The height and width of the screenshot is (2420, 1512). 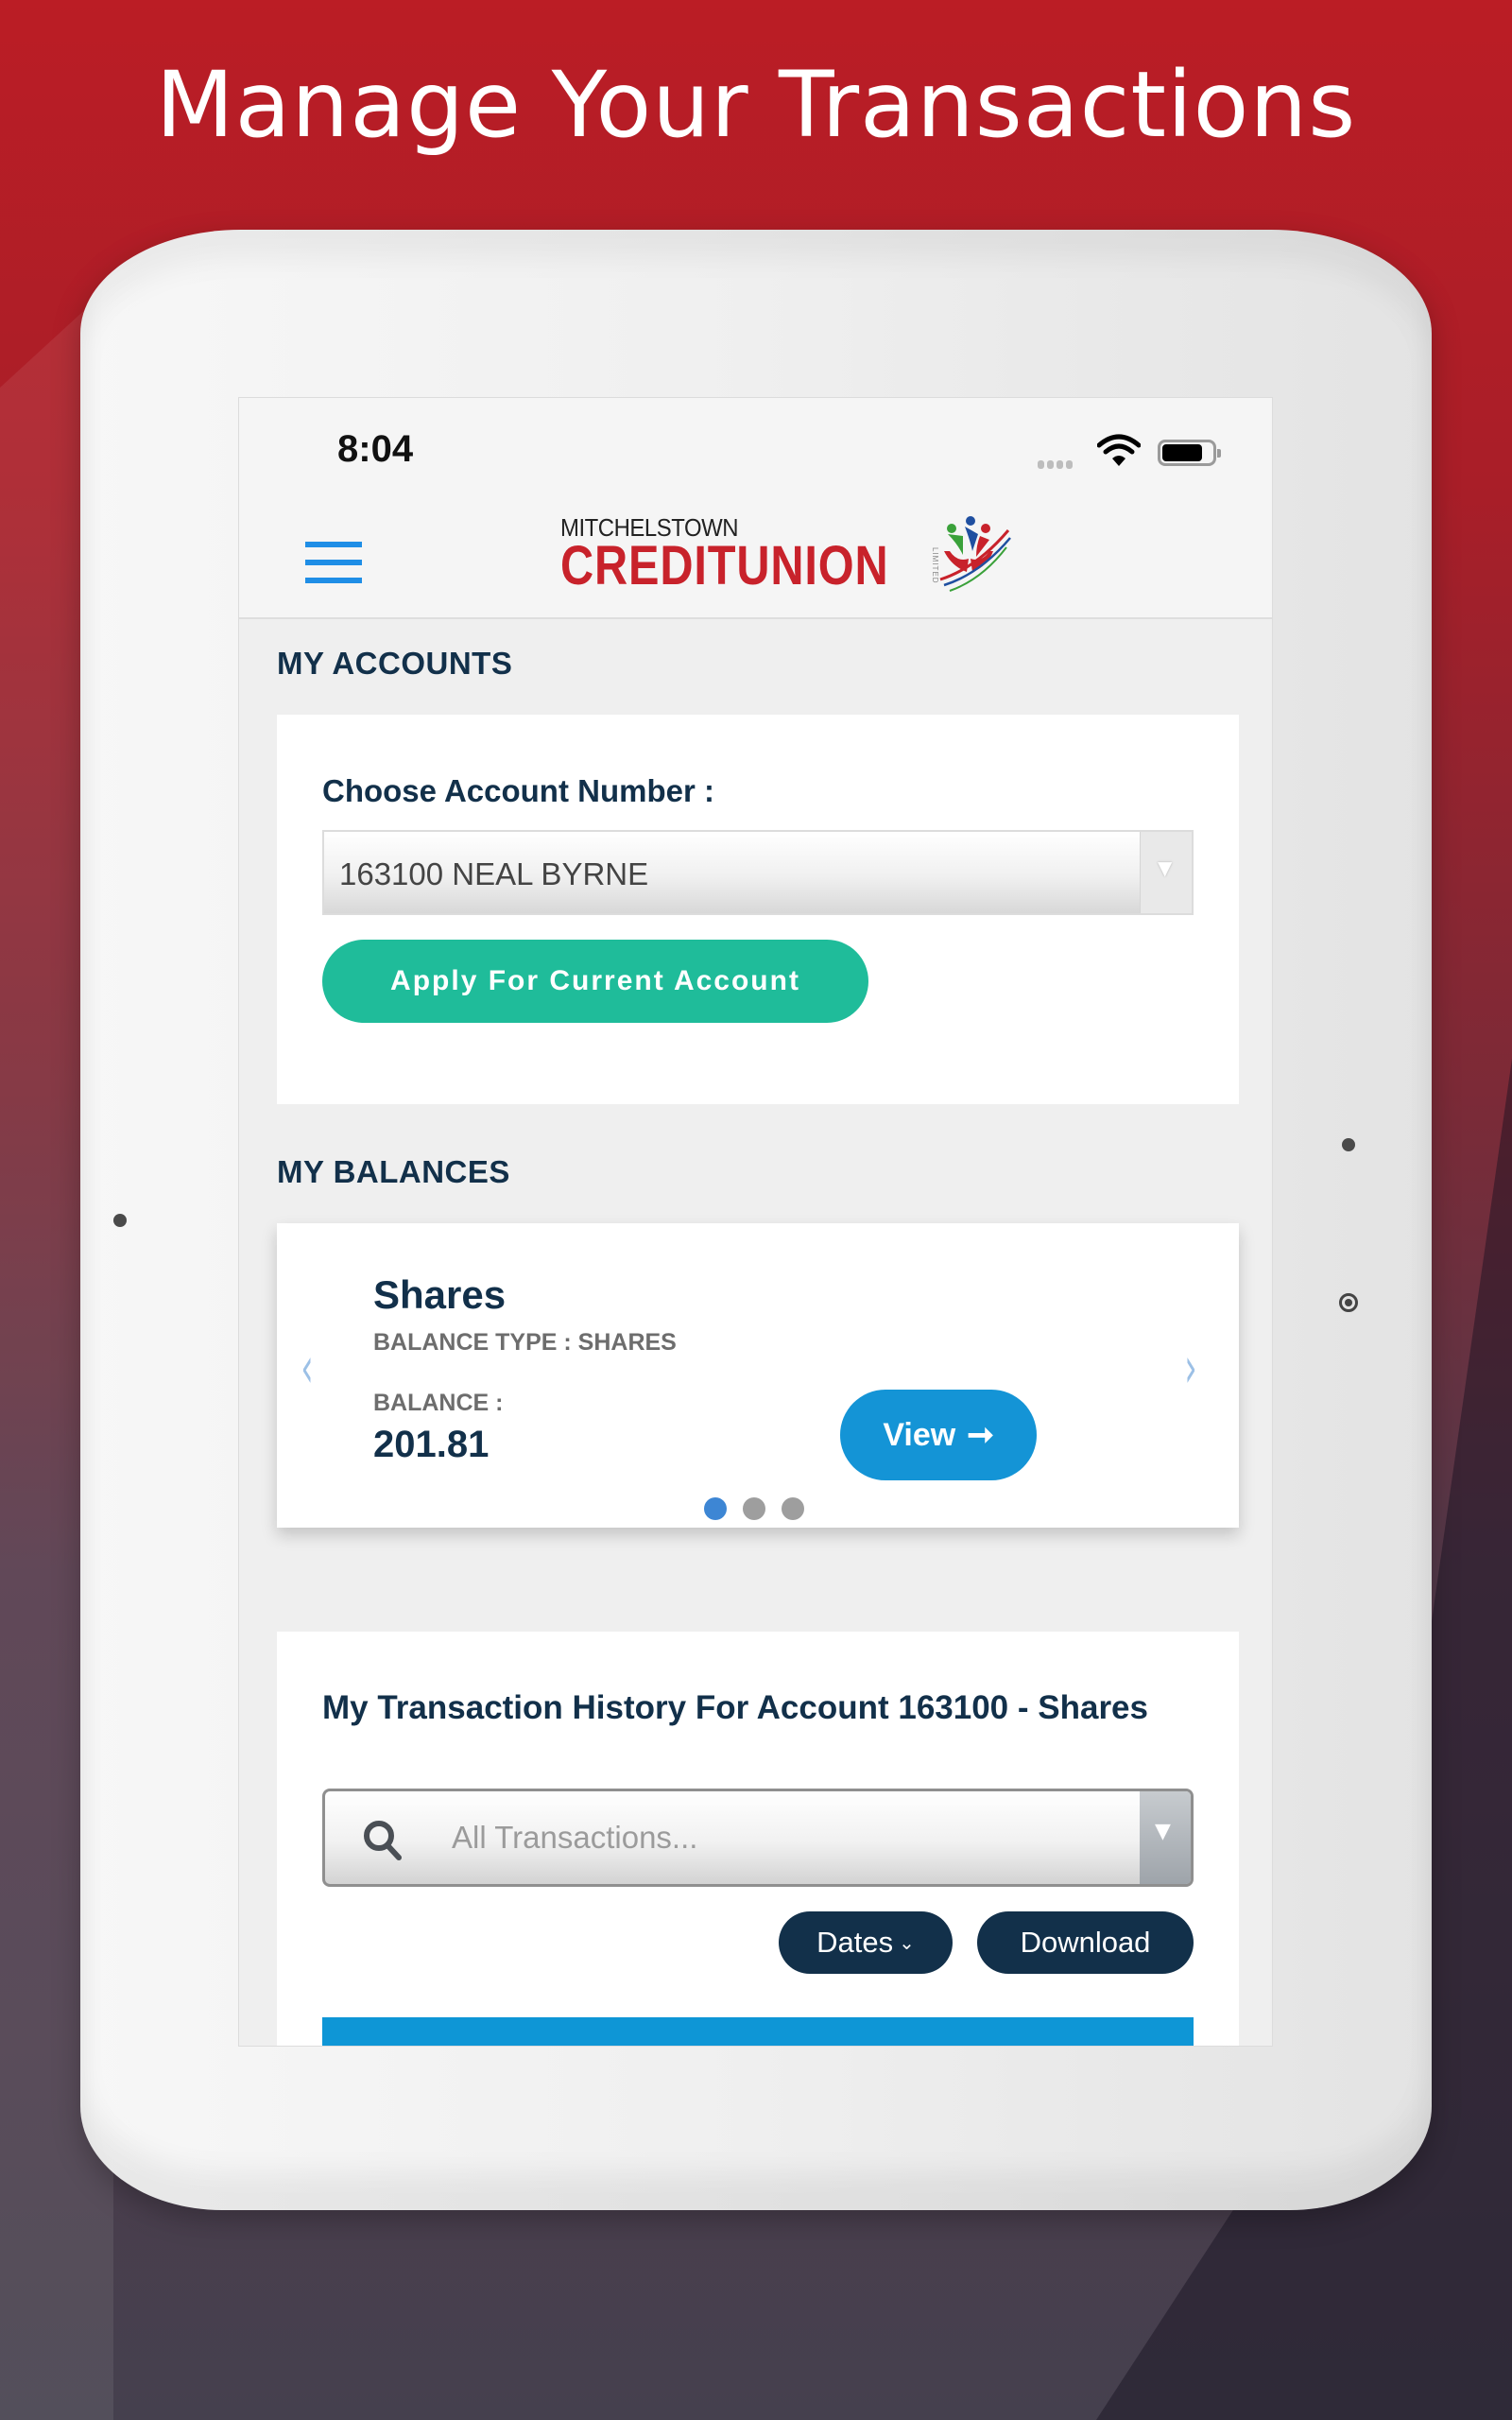 I want to click on logo-main-text: CREDITUNION, so click(x=724, y=565).